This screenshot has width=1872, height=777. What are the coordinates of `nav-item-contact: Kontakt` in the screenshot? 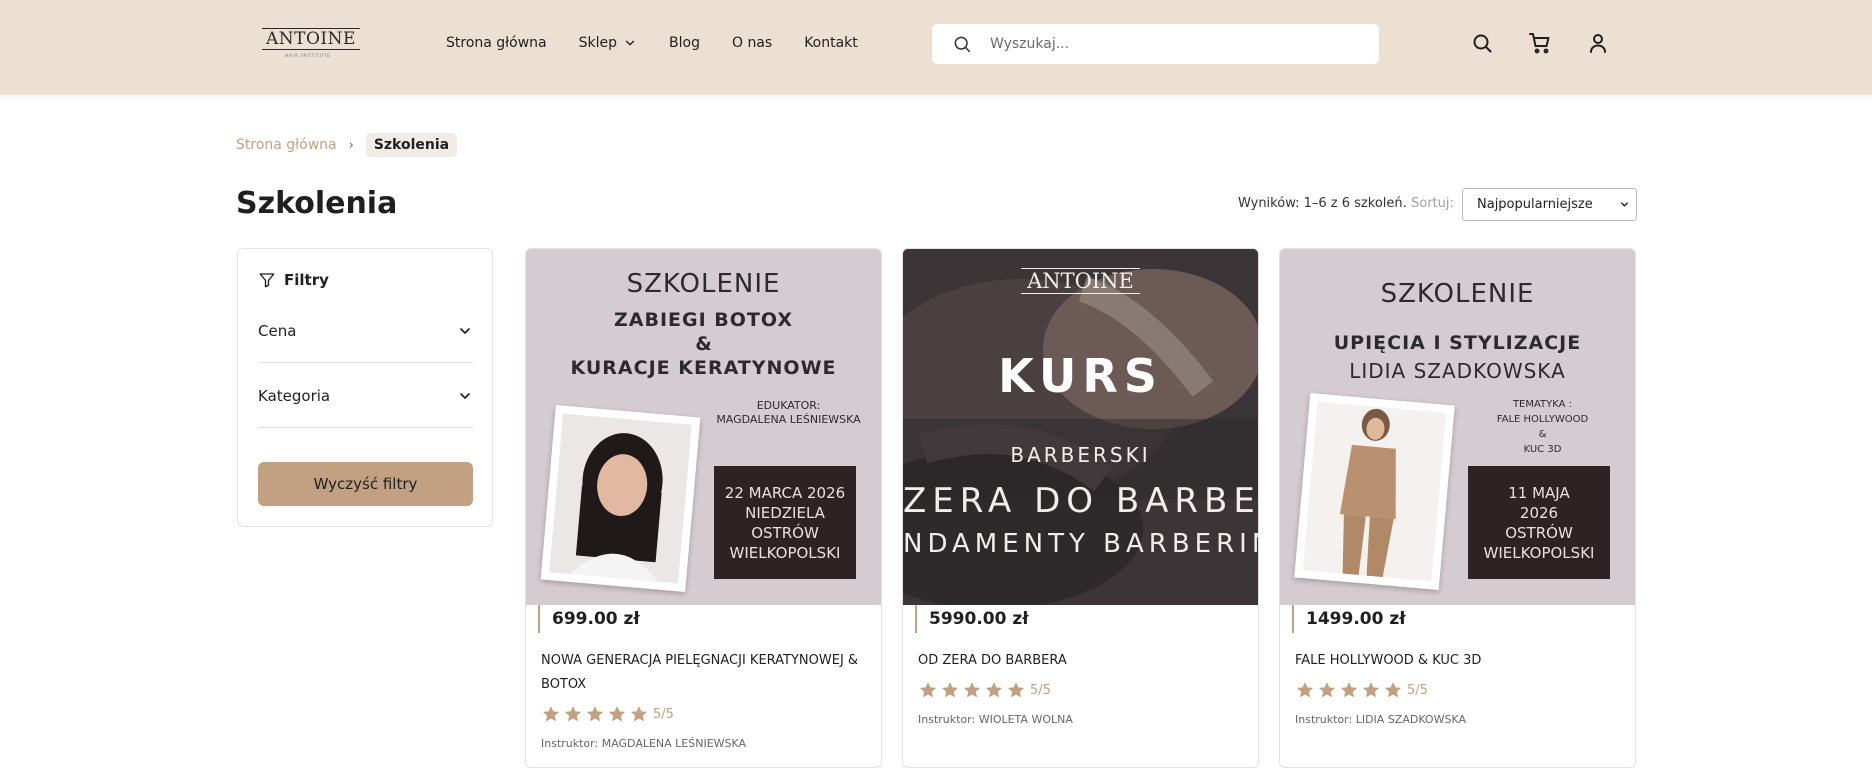 It's located at (831, 43).